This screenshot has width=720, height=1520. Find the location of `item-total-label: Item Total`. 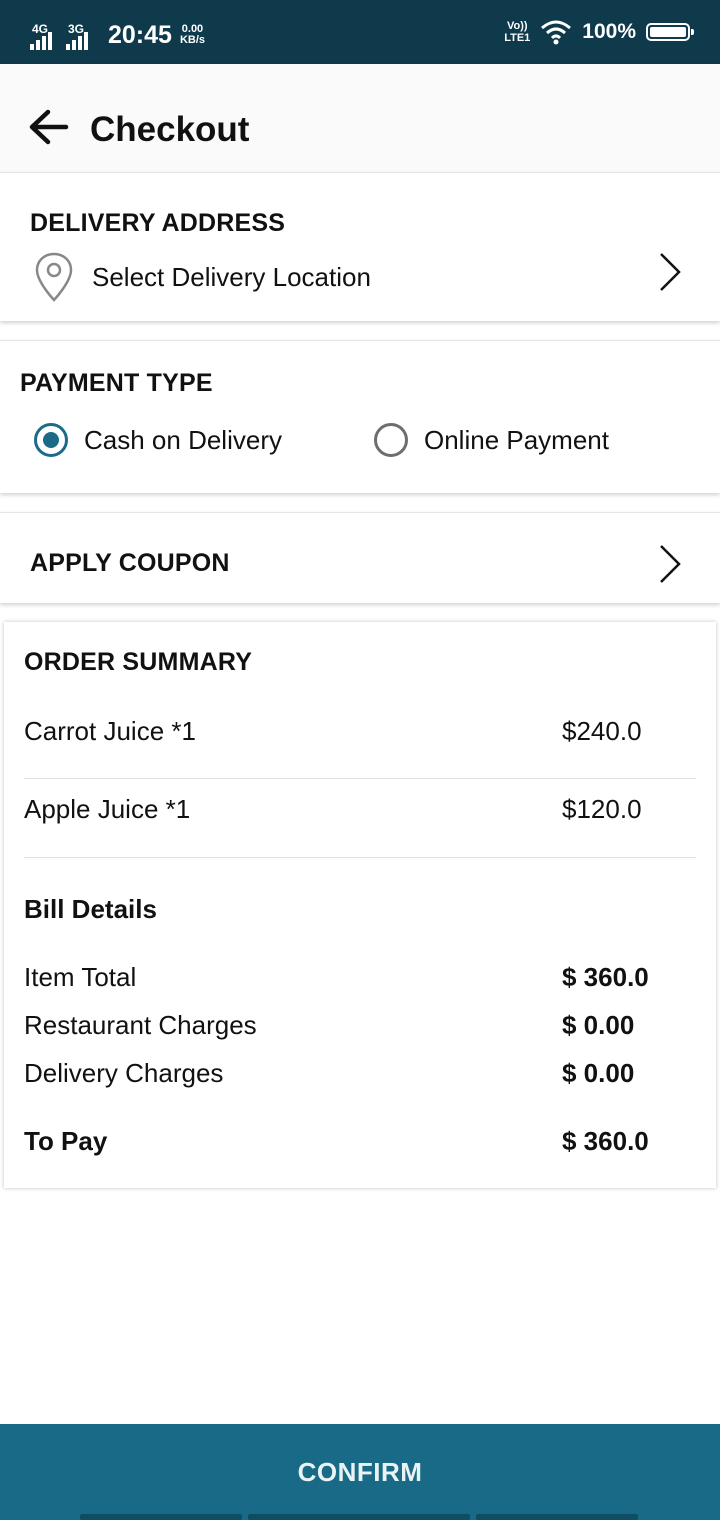

item-total-label: Item Total is located at coordinates (80, 977).